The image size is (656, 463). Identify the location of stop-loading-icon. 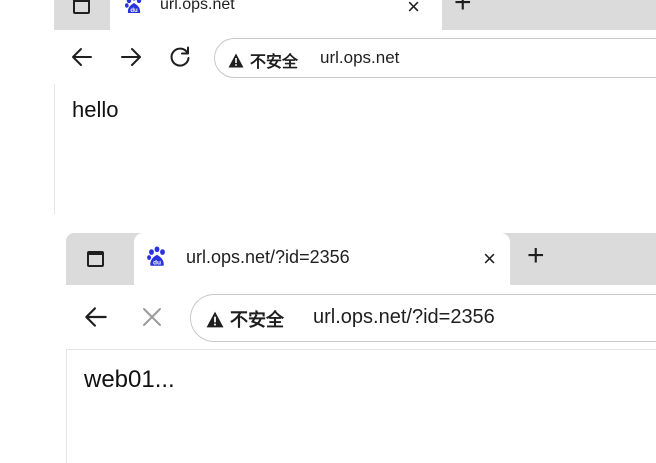
(152, 317).